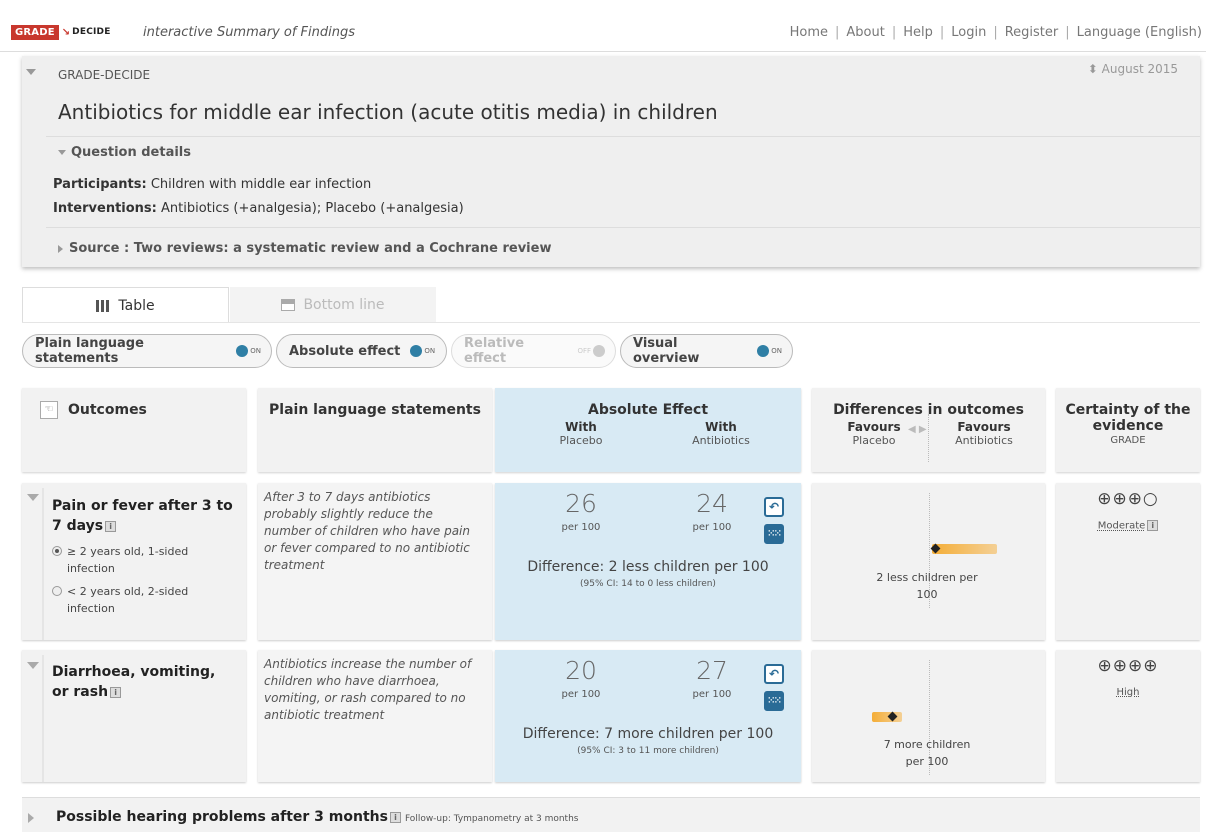 The height and width of the screenshot is (832, 1206). Describe the element at coordinates (104, 75) in the screenshot. I see `header-pretitle: GRADE-DECIDE` at that location.